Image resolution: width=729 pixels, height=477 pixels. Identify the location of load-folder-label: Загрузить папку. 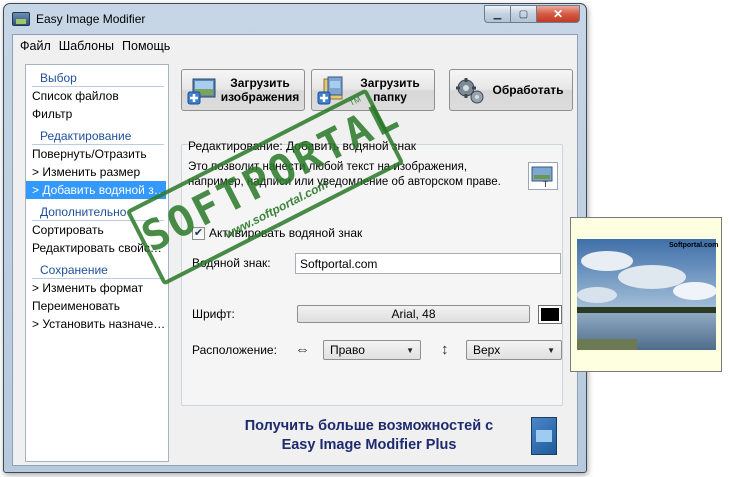
(390, 90).